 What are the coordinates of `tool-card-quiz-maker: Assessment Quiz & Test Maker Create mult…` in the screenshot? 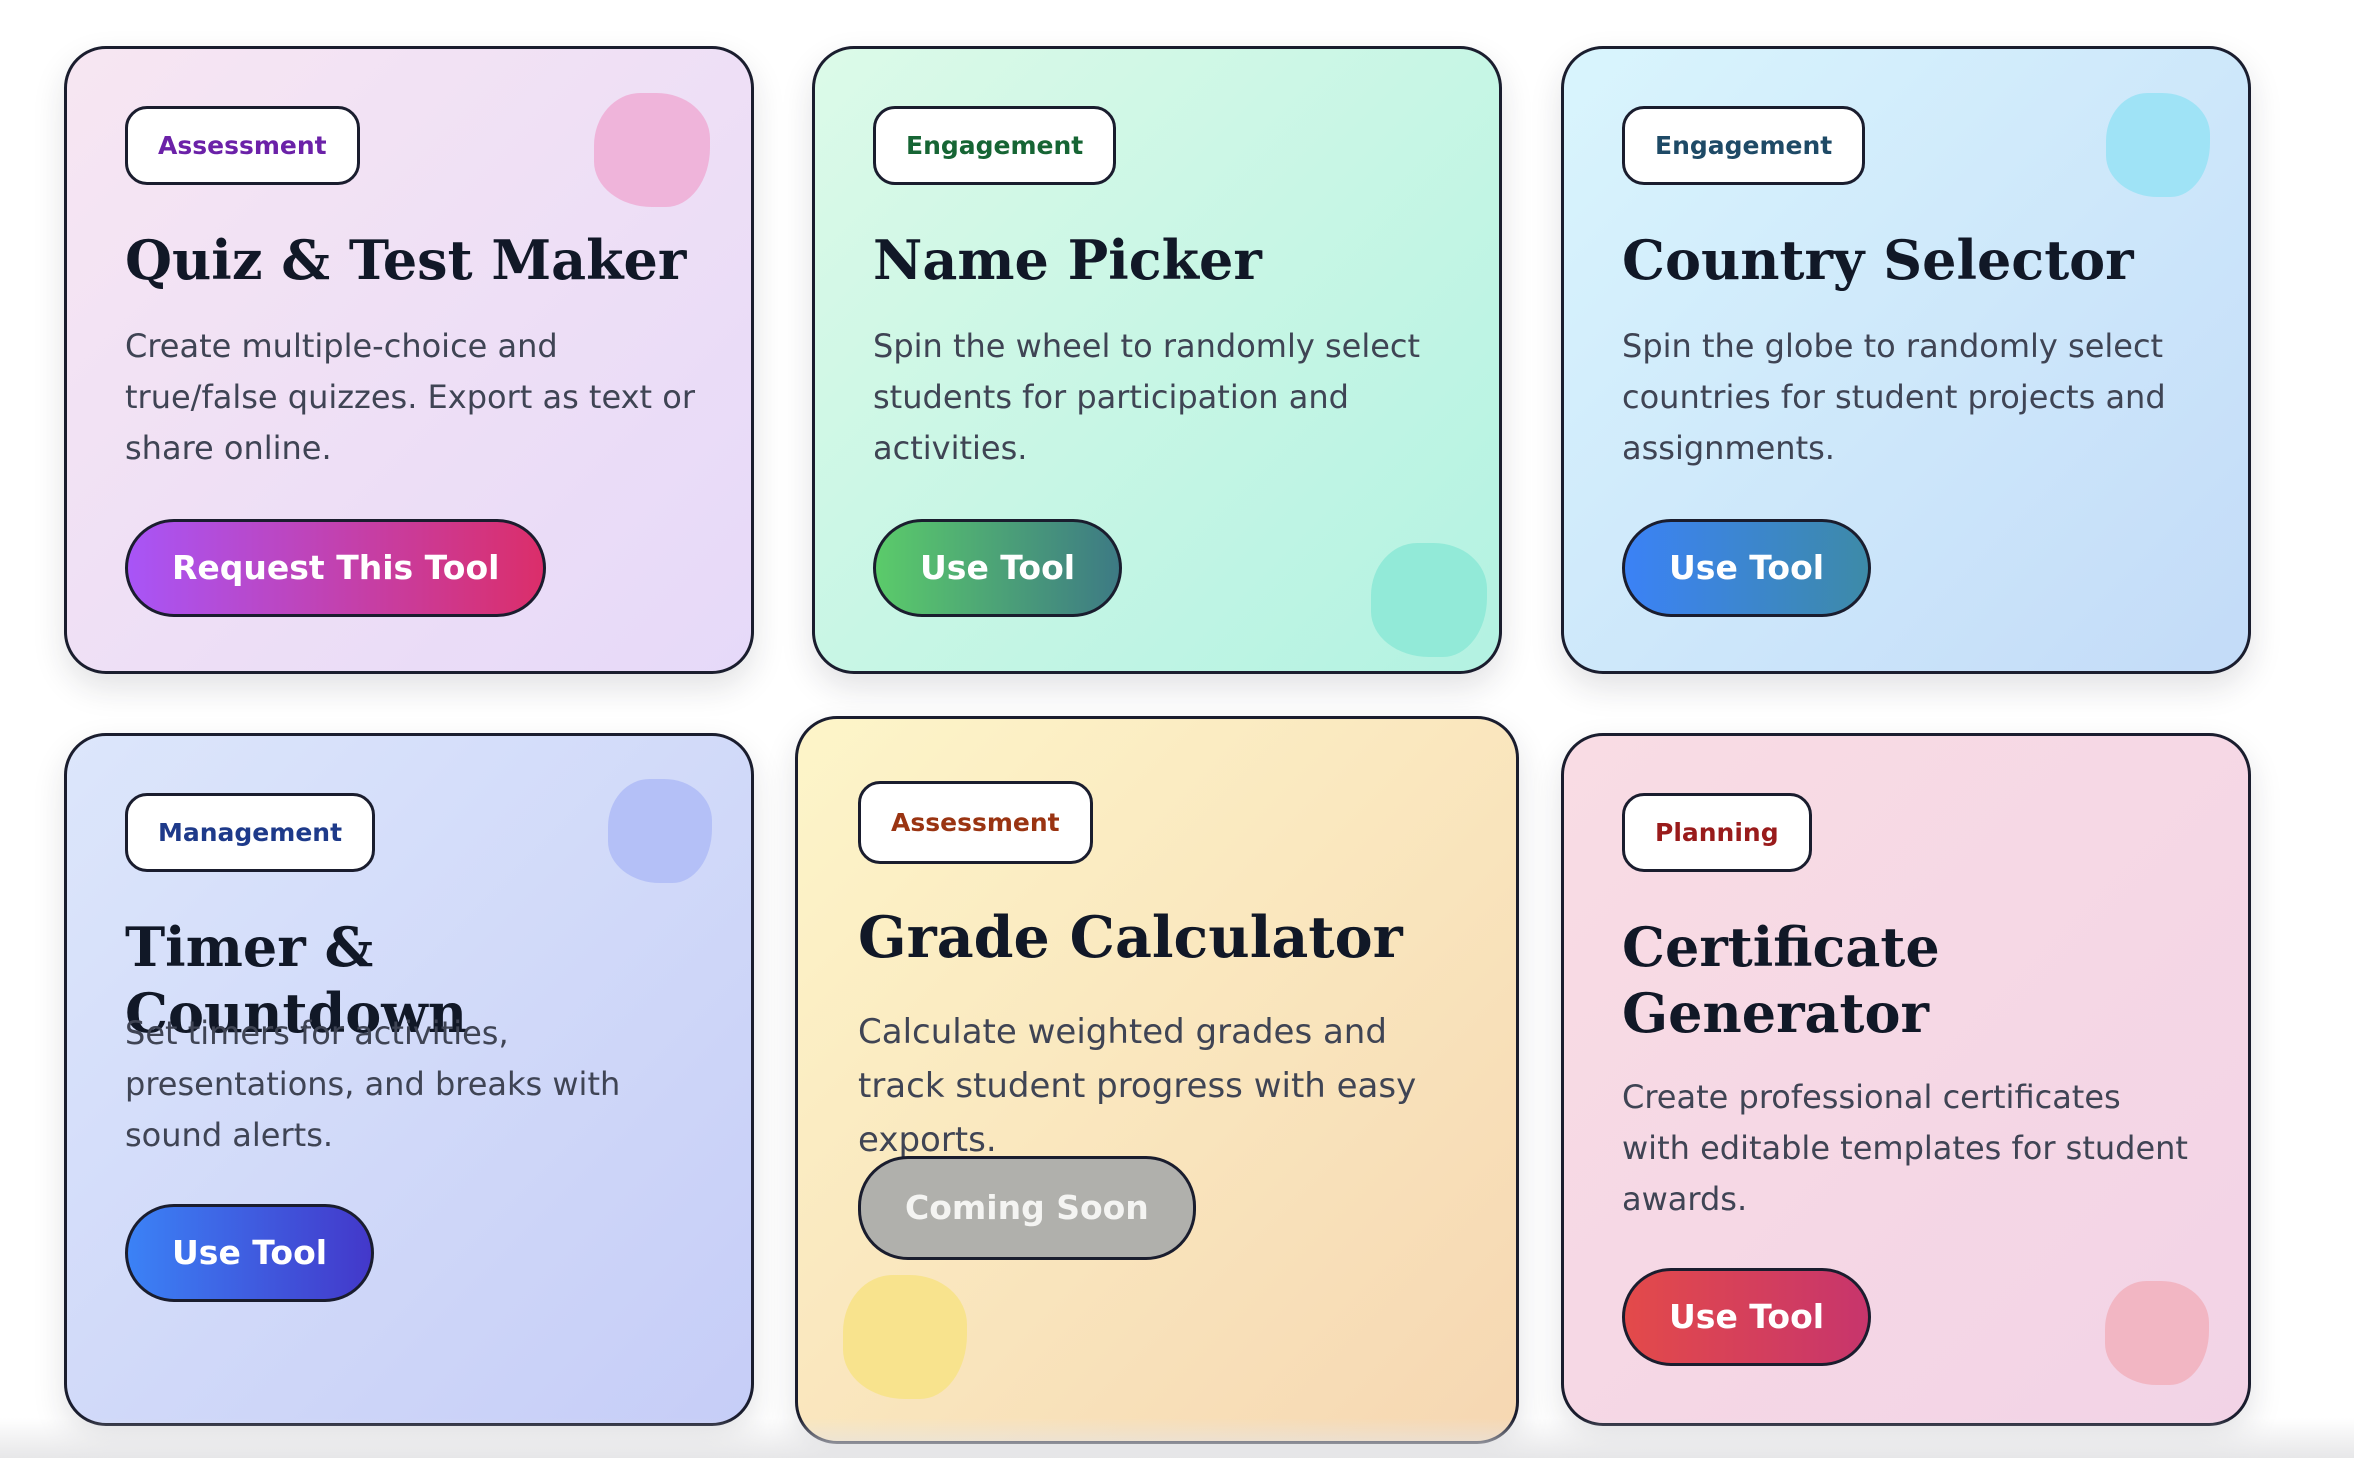 It's located at (409, 360).